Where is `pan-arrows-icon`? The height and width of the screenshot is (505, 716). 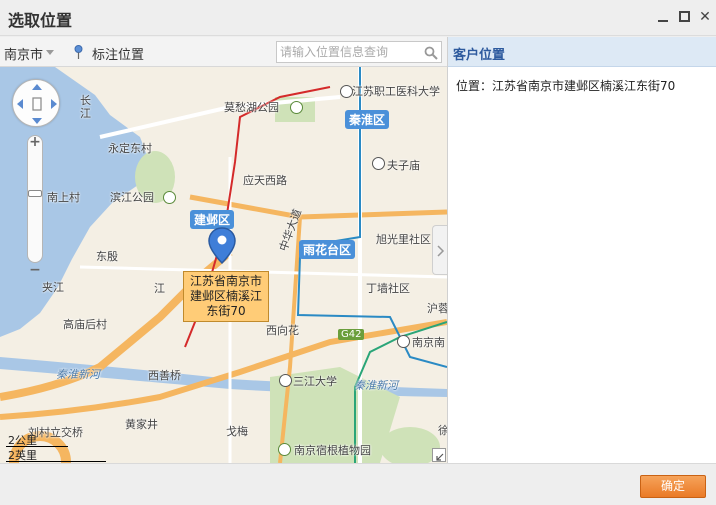
pan-arrows-icon is located at coordinates (37, 104).